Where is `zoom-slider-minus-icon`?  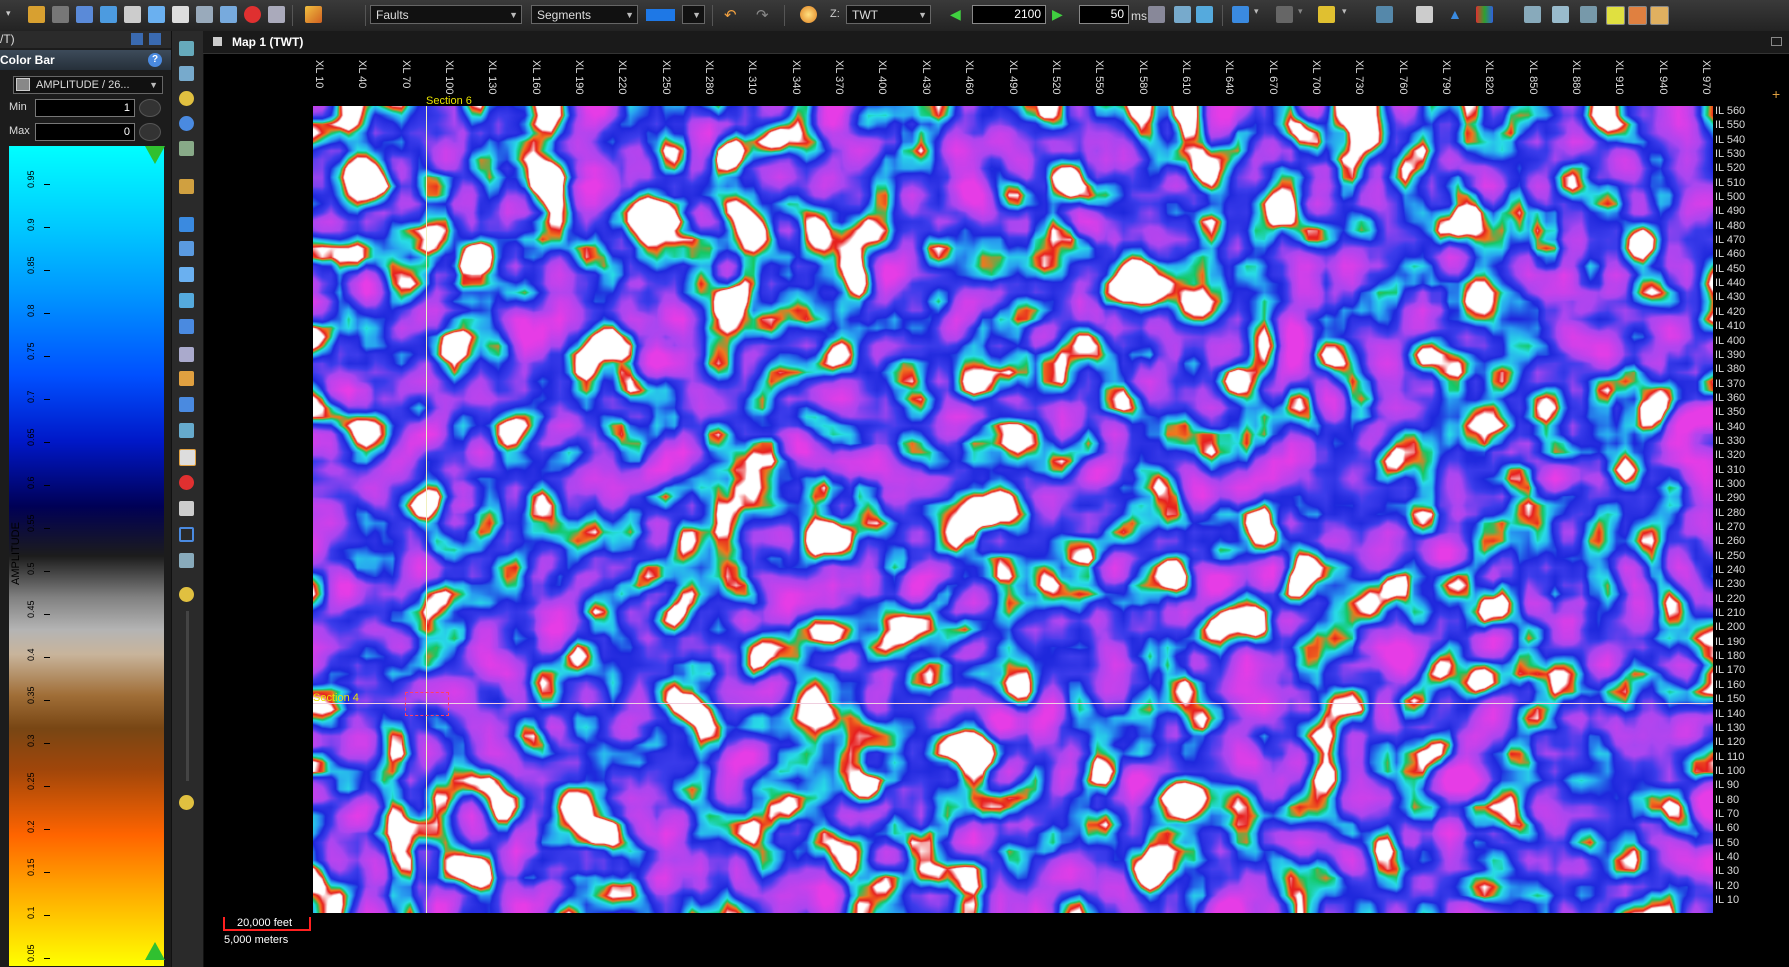
zoom-slider-minus-icon is located at coordinates (186, 802).